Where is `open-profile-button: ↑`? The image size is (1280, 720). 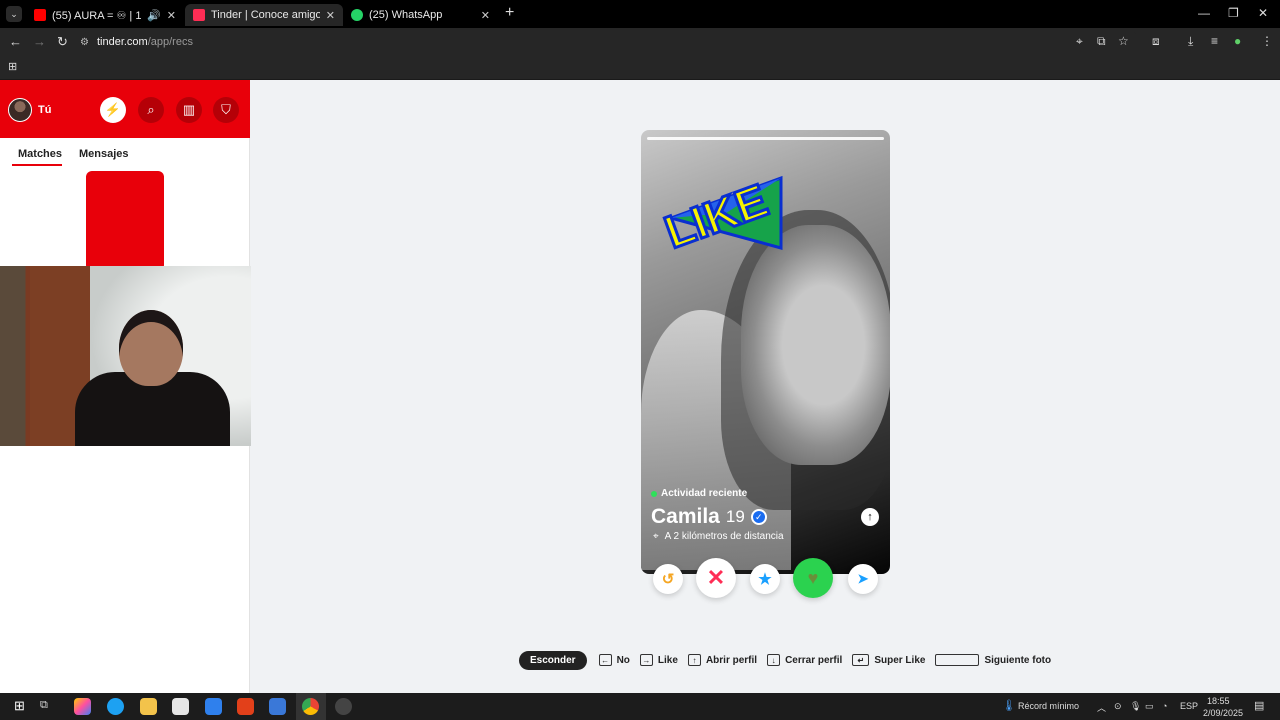 open-profile-button: ↑ is located at coordinates (870, 517).